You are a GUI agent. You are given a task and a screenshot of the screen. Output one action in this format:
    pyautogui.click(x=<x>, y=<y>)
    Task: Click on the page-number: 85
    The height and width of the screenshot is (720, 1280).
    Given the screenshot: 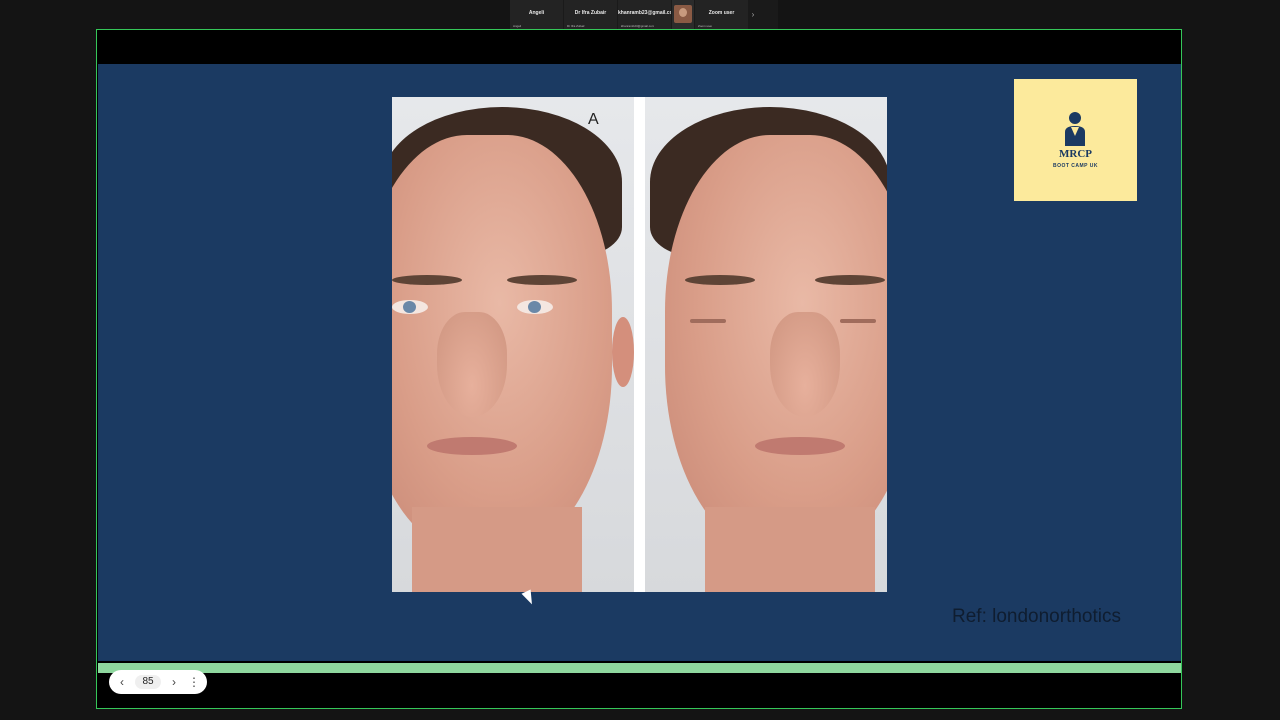 What is the action you would take?
    pyautogui.click(x=148, y=682)
    